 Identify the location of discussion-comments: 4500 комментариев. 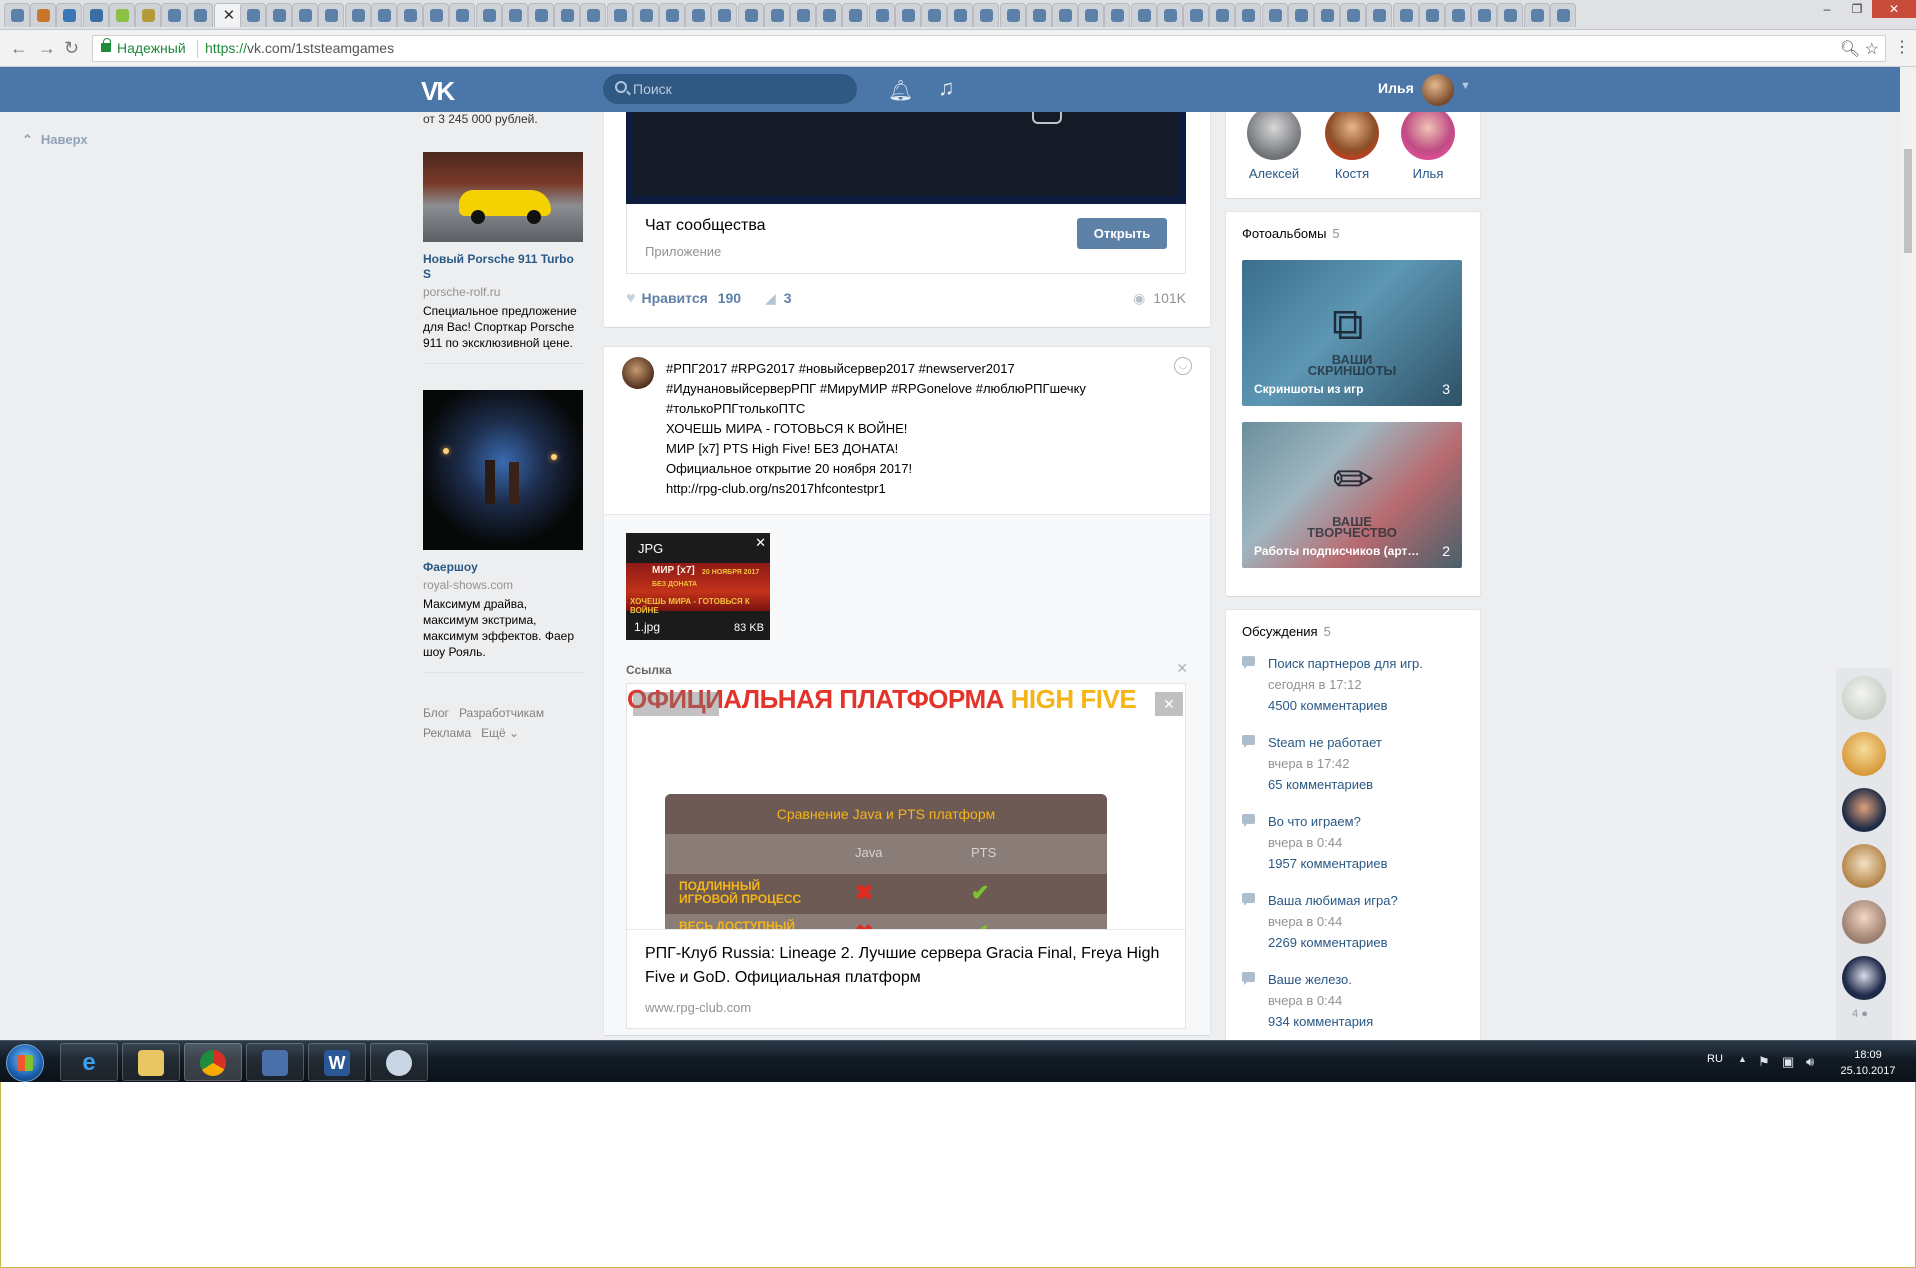
(1370, 705).